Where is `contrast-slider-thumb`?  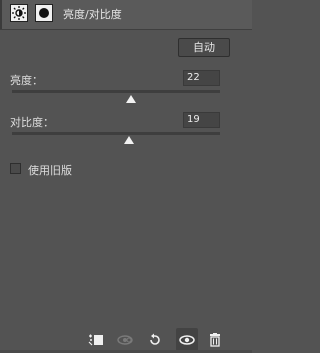 contrast-slider-thumb is located at coordinates (129, 140).